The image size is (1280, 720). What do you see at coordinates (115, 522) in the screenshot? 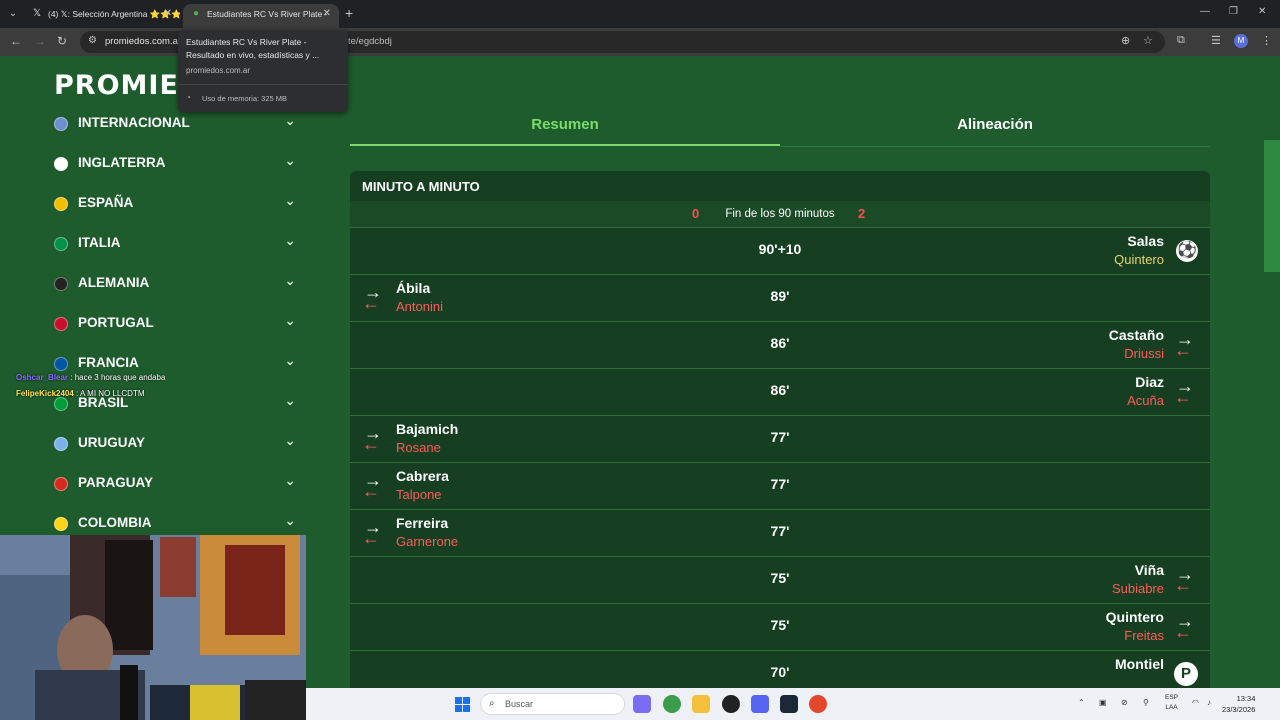
I see `country-label: COLOMBIA` at bounding box center [115, 522].